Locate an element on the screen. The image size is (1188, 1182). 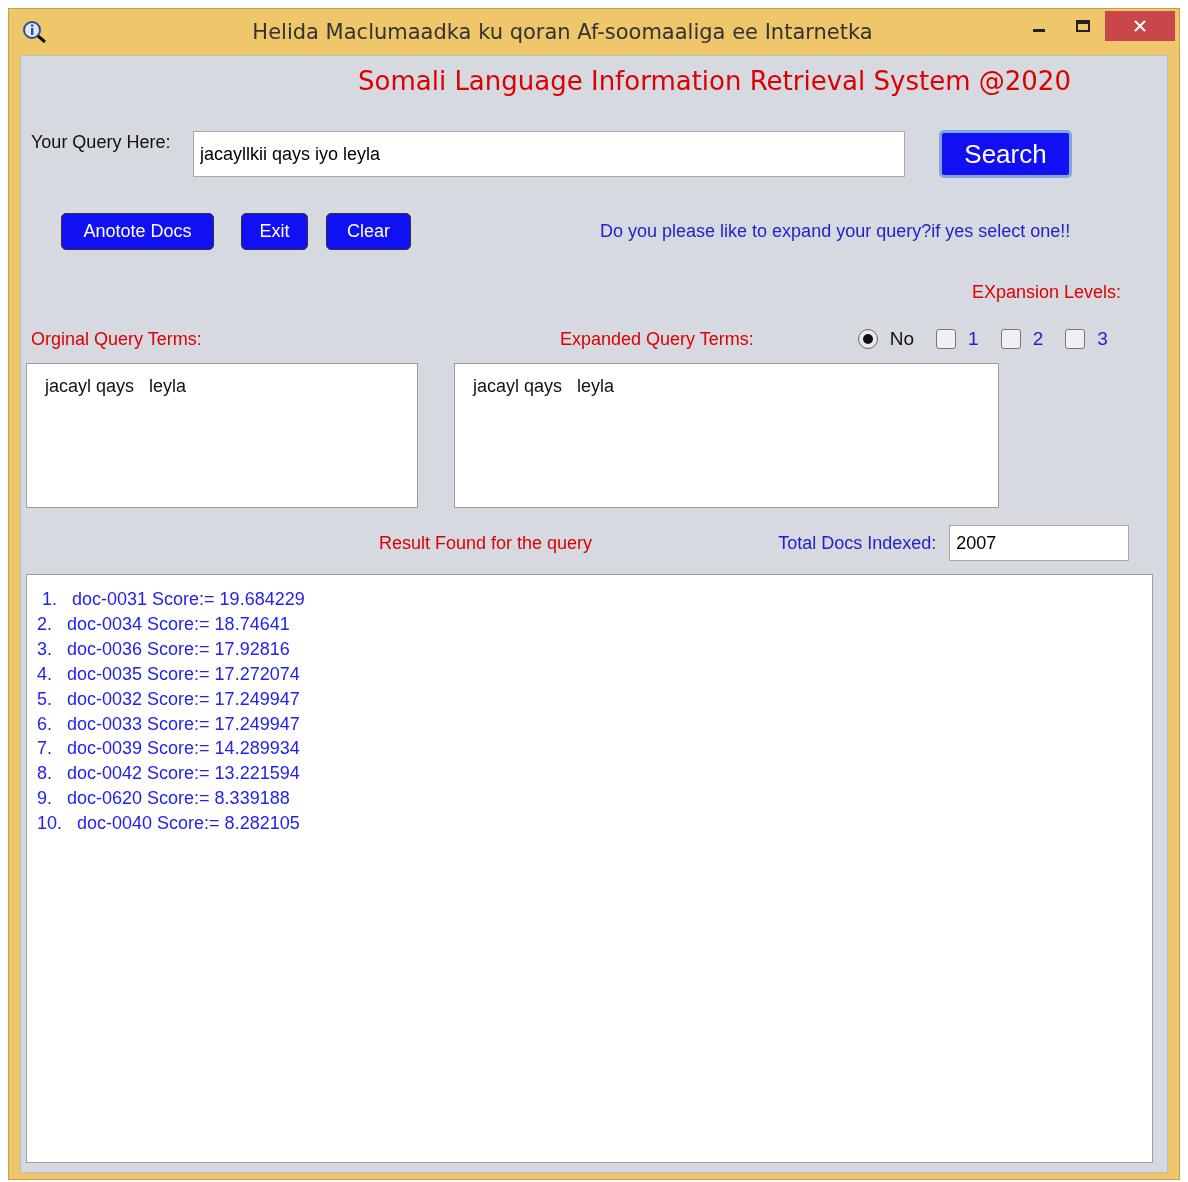
radio-option: No is located at coordinates (886, 339).